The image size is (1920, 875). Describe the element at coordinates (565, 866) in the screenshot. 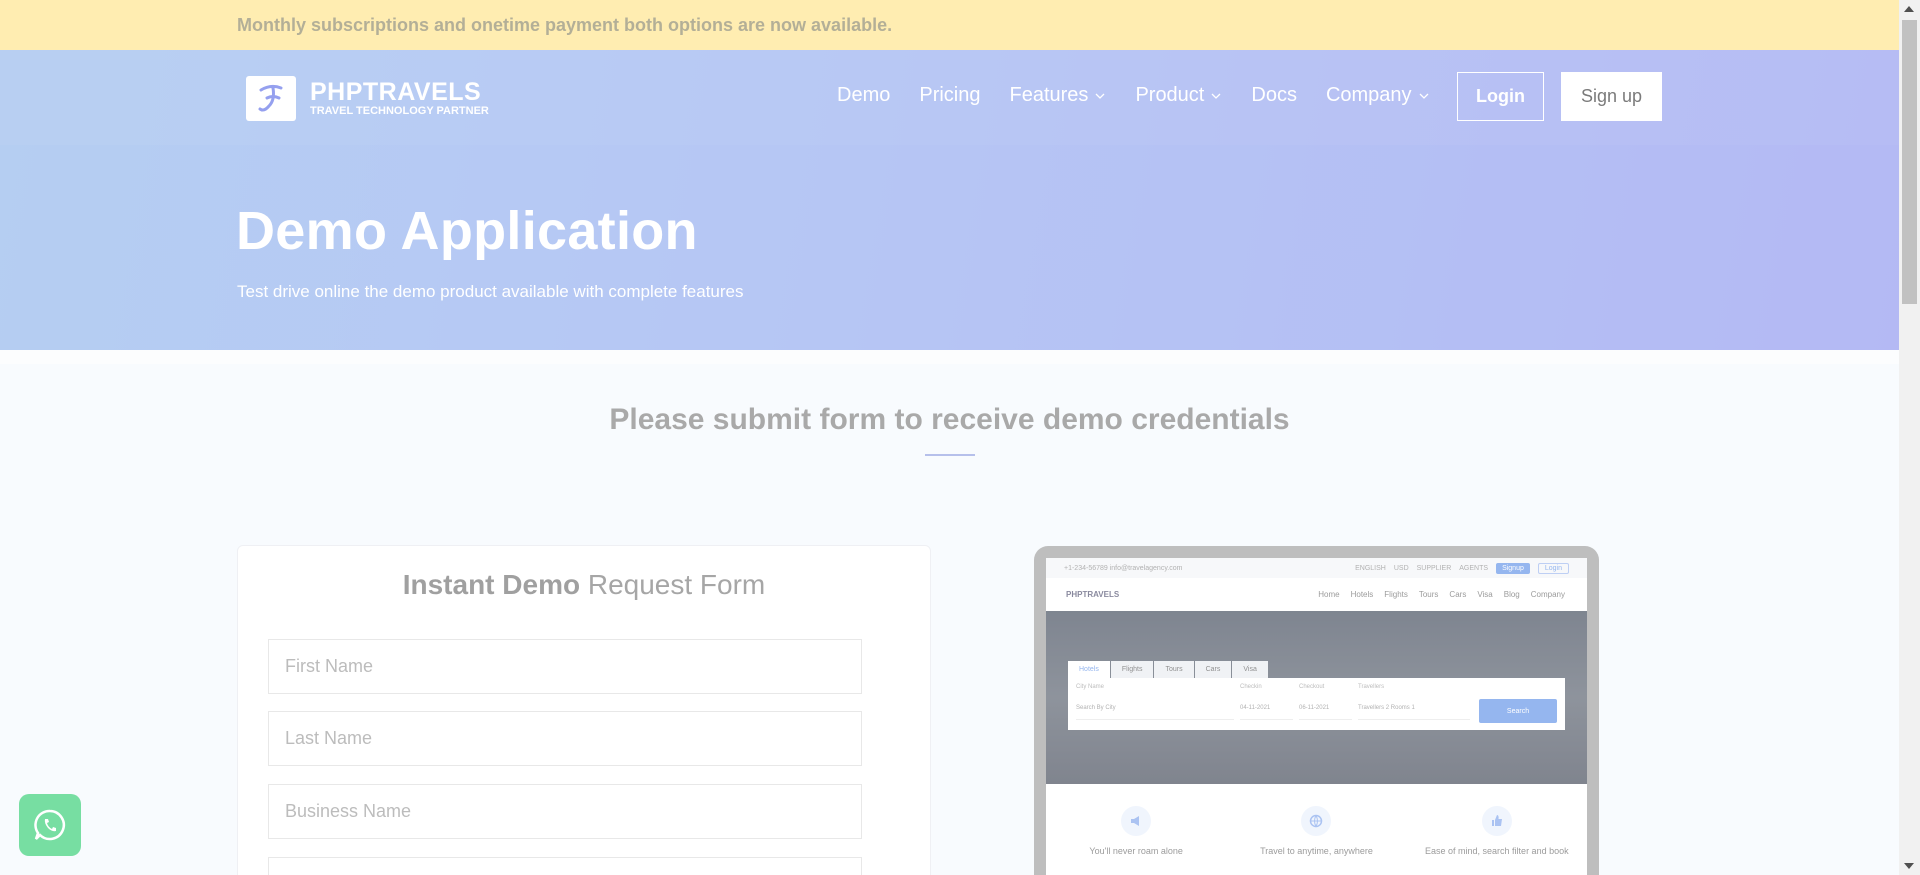

I see `next-field` at that location.